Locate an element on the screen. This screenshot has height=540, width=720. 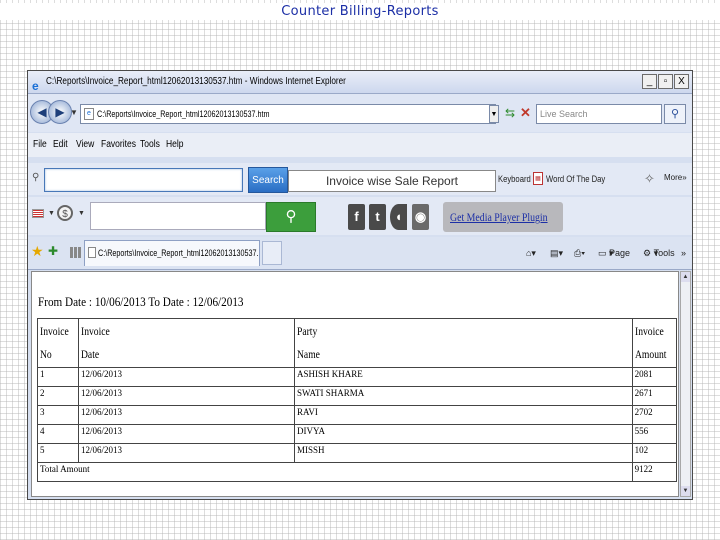
phone-icon: ◖ is located at coordinates (398, 217).